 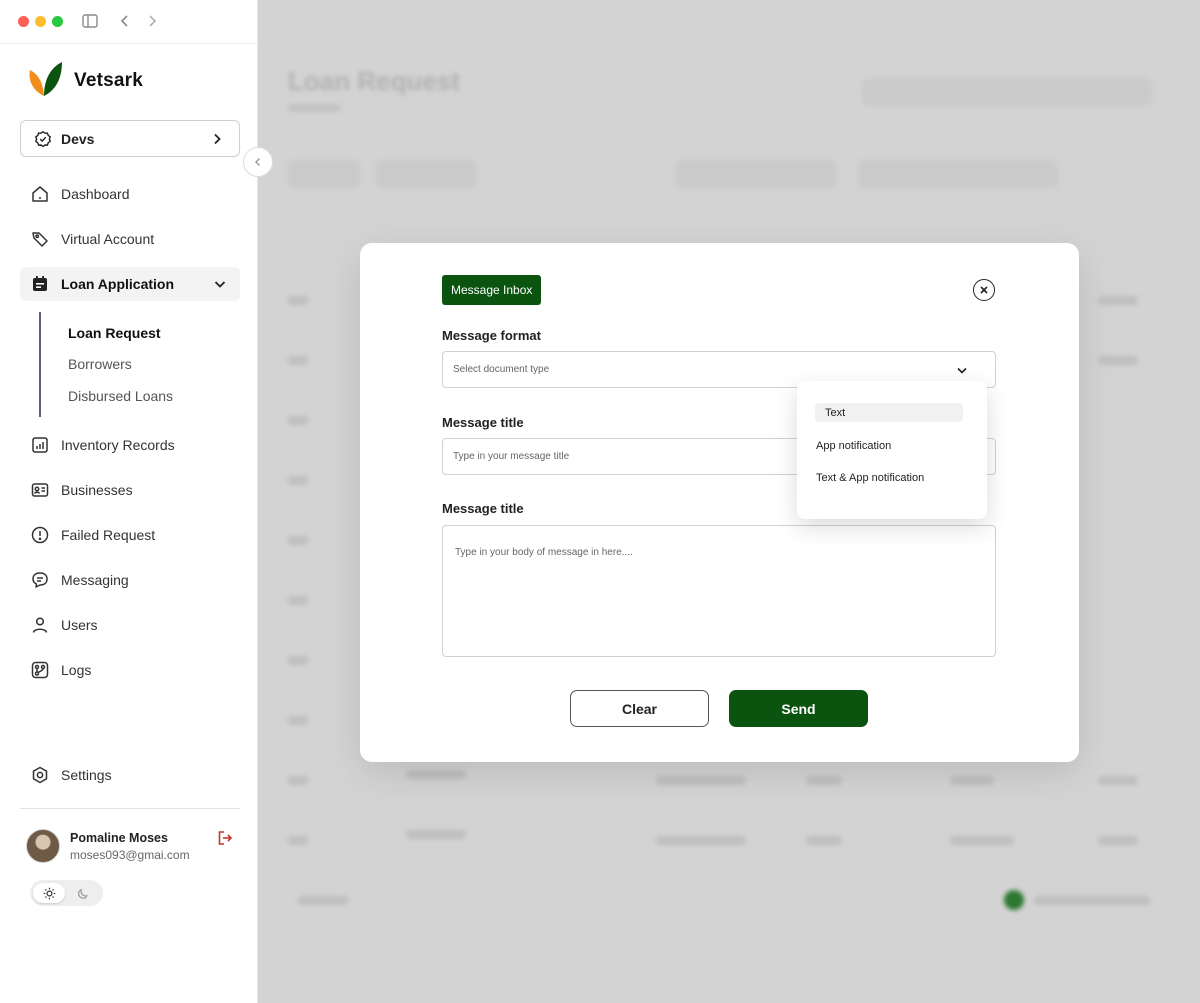 What do you see at coordinates (40, 239) in the screenshot?
I see `tag-icon` at bounding box center [40, 239].